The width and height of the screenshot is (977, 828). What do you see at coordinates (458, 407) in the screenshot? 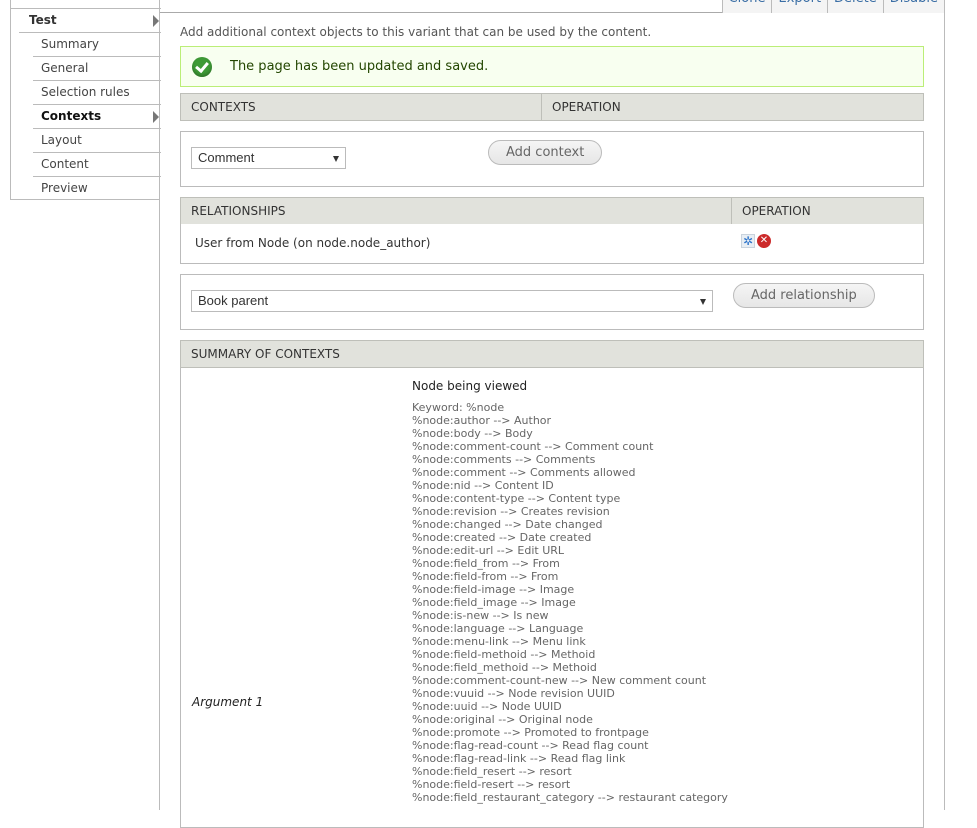
I see `context-keyword-line: Keyword: %node` at bounding box center [458, 407].